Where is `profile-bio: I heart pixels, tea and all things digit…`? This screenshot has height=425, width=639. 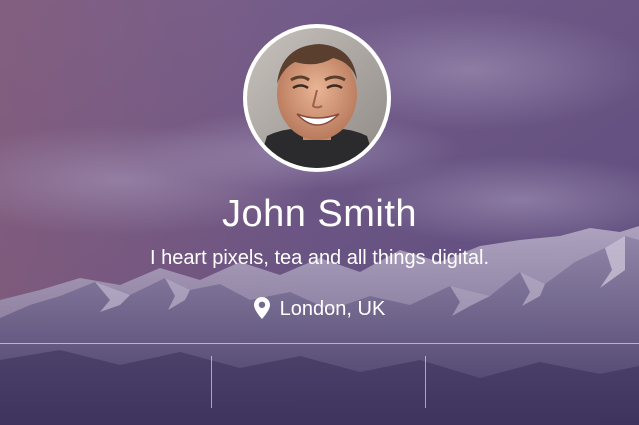 profile-bio: I heart pixels, tea and all things digit… is located at coordinates (319, 258).